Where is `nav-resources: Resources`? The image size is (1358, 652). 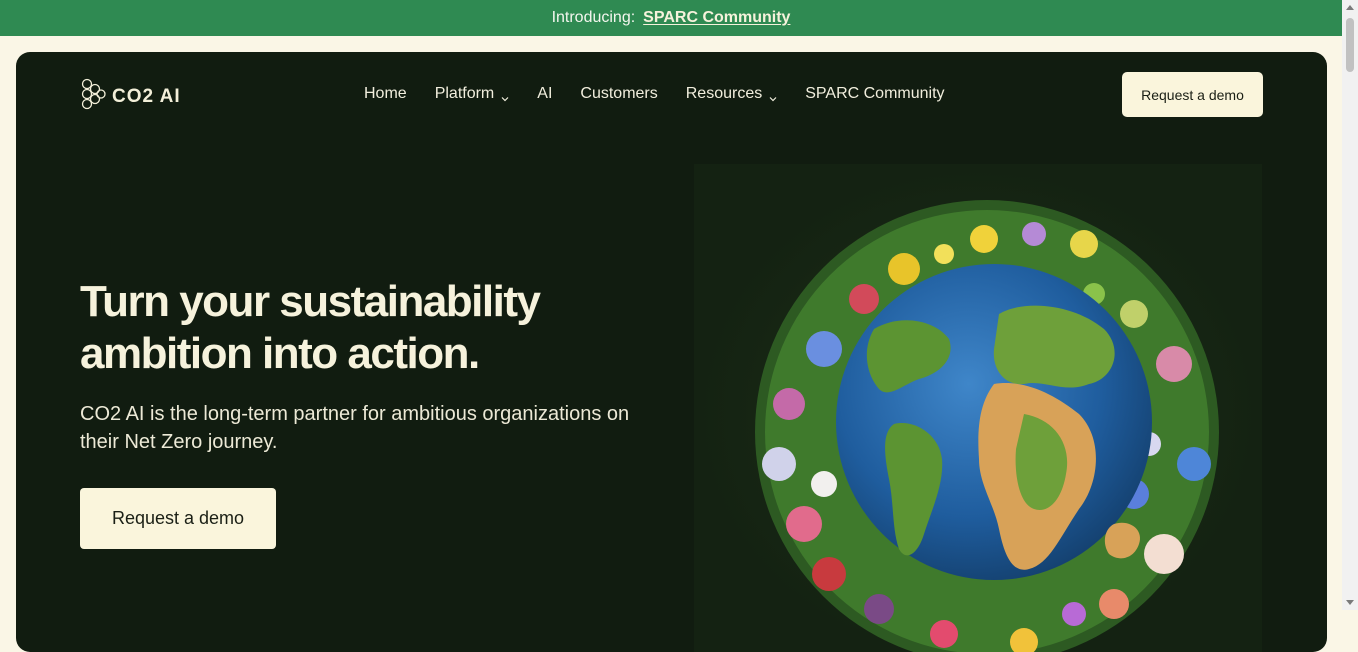
nav-resources: Resources is located at coordinates (731, 94).